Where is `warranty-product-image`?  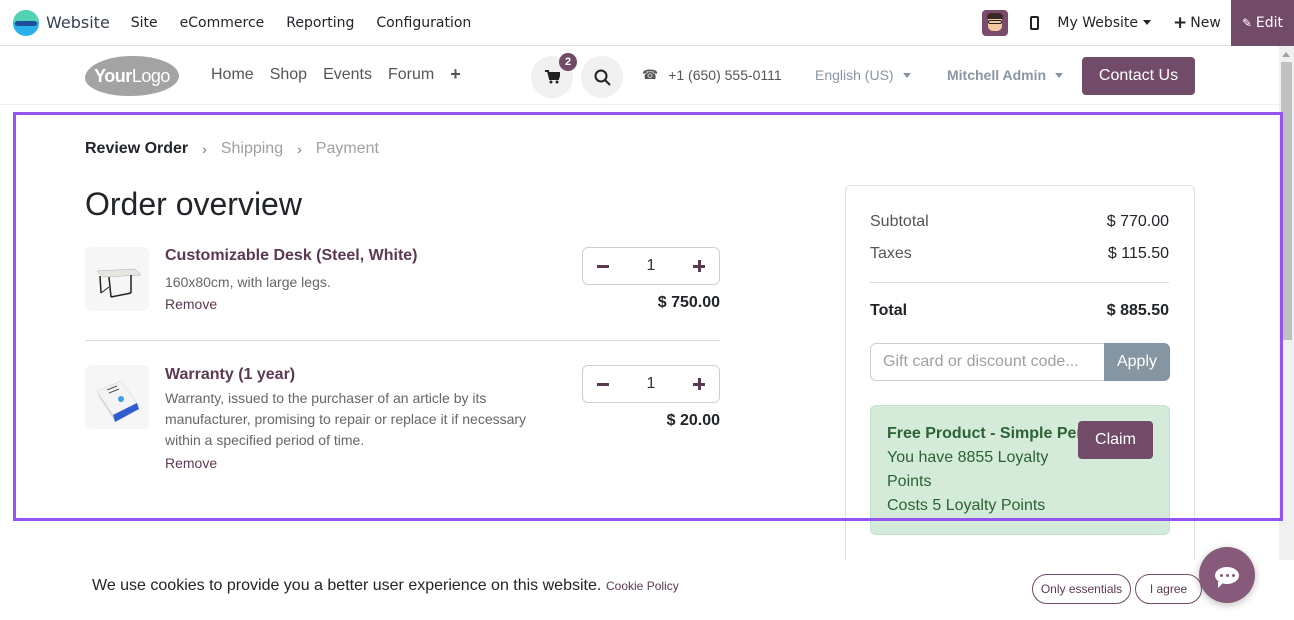 warranty-product-image is located at coordinates (117, 397).